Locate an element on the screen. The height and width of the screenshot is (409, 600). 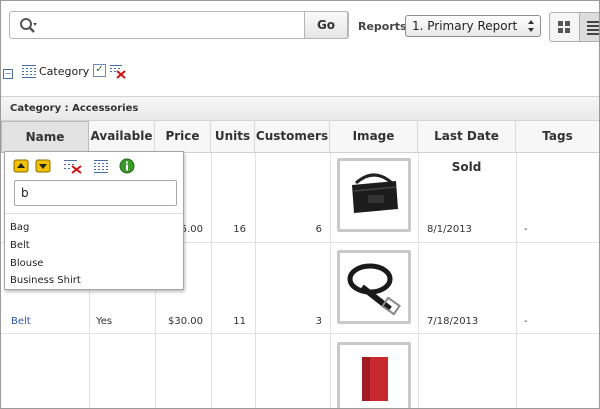
report-select: 1. Primary Report is located at coordinates (473, 26).